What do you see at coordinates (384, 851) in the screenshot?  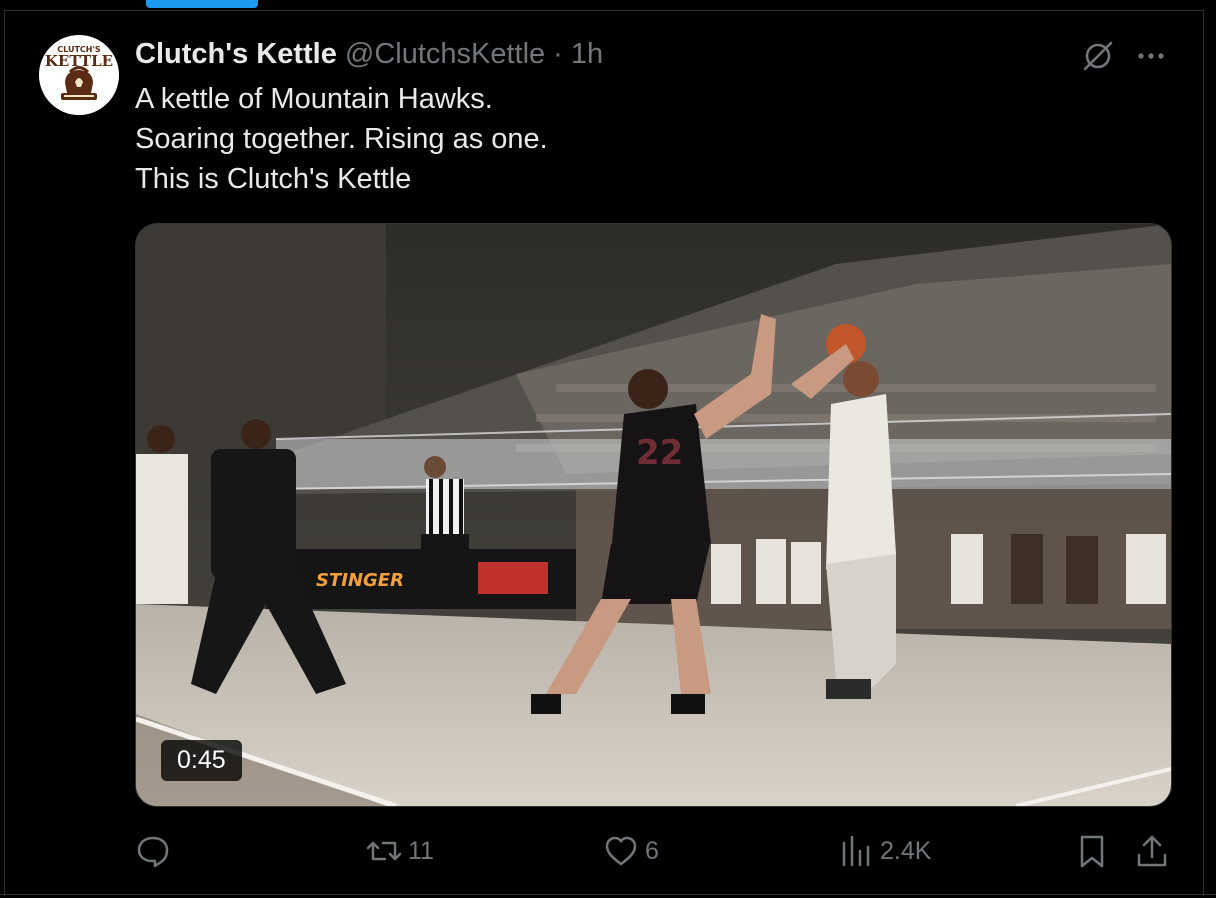 I see `repost-icon` at bounding box center [384, 851].